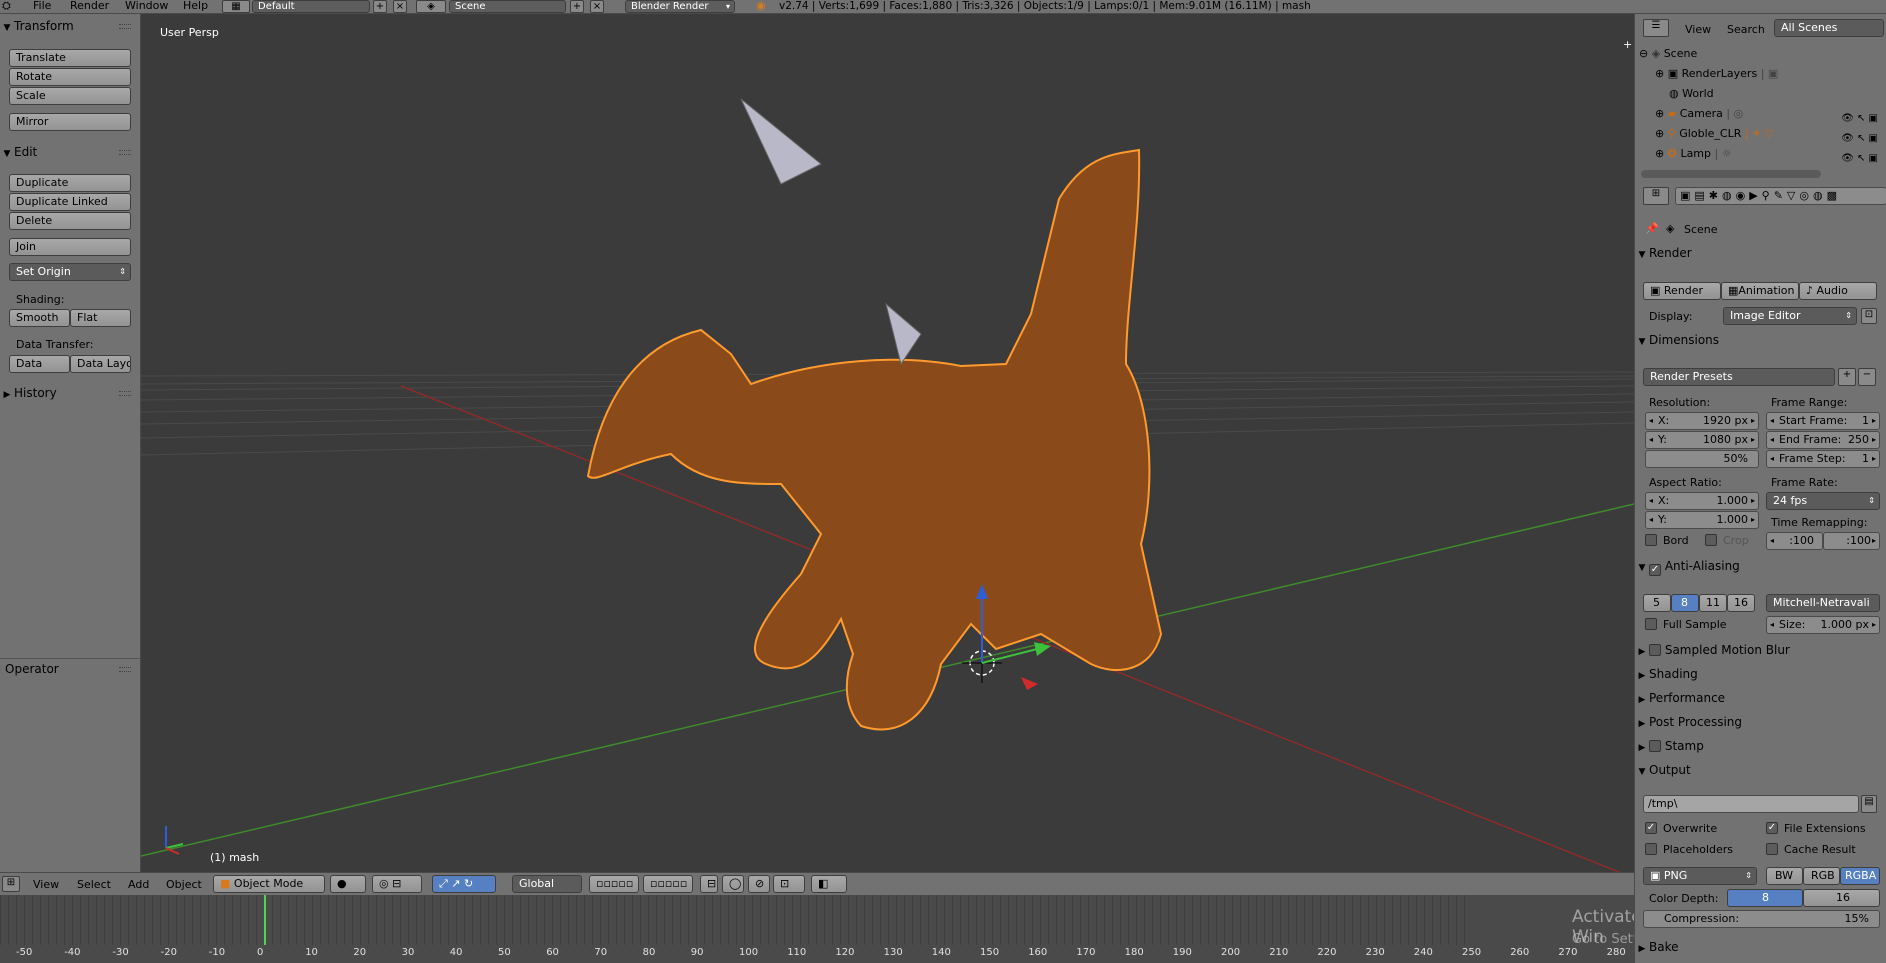  What do you see at coordinates (680, 6) in the screenshot?
I see `render-engine-select: Blender Render ▾` at bounding box center [680, 6].